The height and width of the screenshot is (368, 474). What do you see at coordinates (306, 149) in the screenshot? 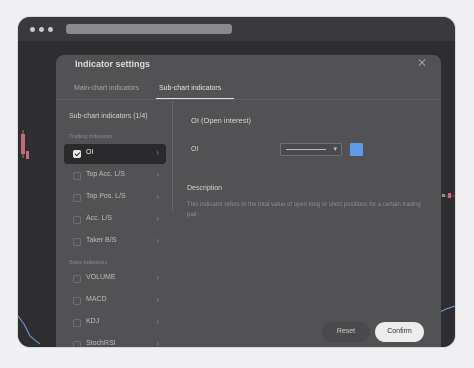
I see `line-style-preview` at bounding box center [306, 149].